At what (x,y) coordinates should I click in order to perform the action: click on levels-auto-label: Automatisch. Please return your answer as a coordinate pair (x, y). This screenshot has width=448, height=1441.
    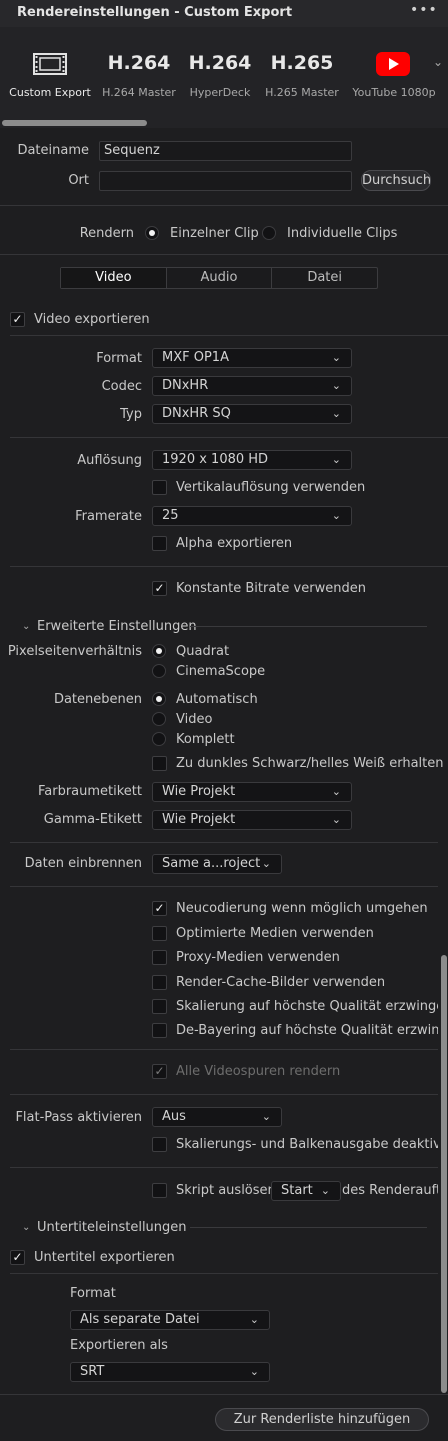
    Looking at the image, I should click on (217, 699).